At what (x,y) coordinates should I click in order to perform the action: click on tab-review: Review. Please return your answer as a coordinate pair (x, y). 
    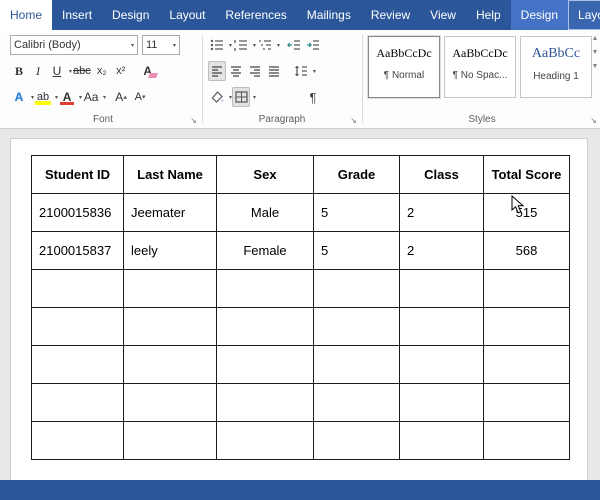
    Looking at the image, I should click on (390, 15).